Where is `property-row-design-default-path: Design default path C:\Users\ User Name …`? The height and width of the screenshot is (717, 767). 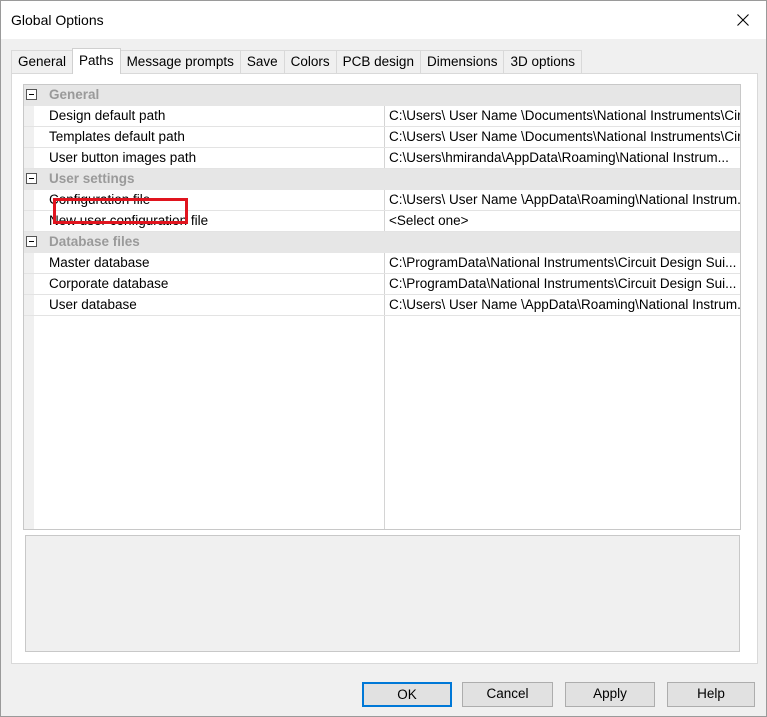 property-row-design-default-path: Design default path C:\Users\ User Name … is located at coordinates (382, 116).